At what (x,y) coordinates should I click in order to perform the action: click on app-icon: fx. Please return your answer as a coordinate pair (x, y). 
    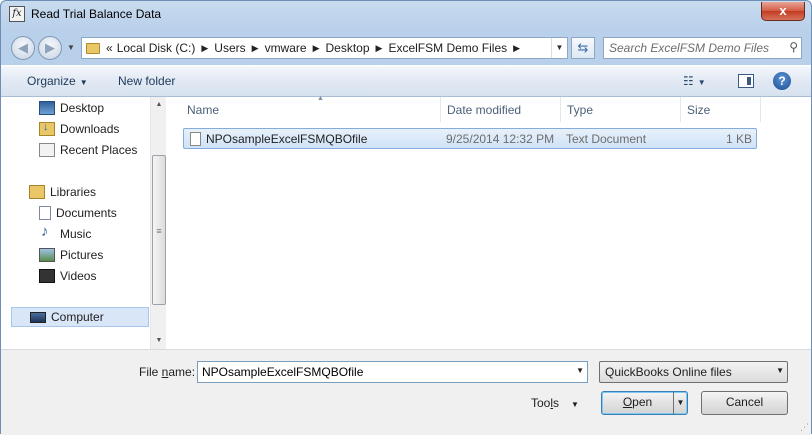
    Looking at the image, I should click on (17, 14).